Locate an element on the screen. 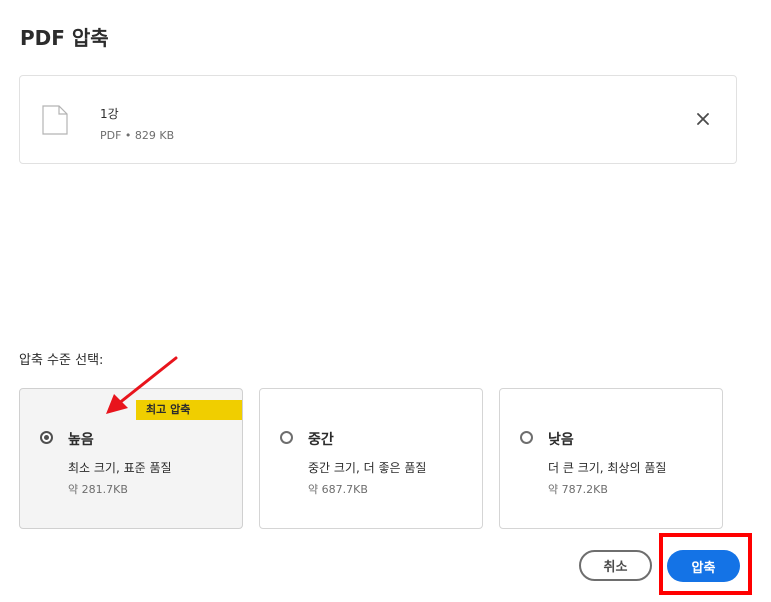 The height and width of the screenshot is (602, 771). option-size: 약 787.2KB is located at coordinates (578, 489).